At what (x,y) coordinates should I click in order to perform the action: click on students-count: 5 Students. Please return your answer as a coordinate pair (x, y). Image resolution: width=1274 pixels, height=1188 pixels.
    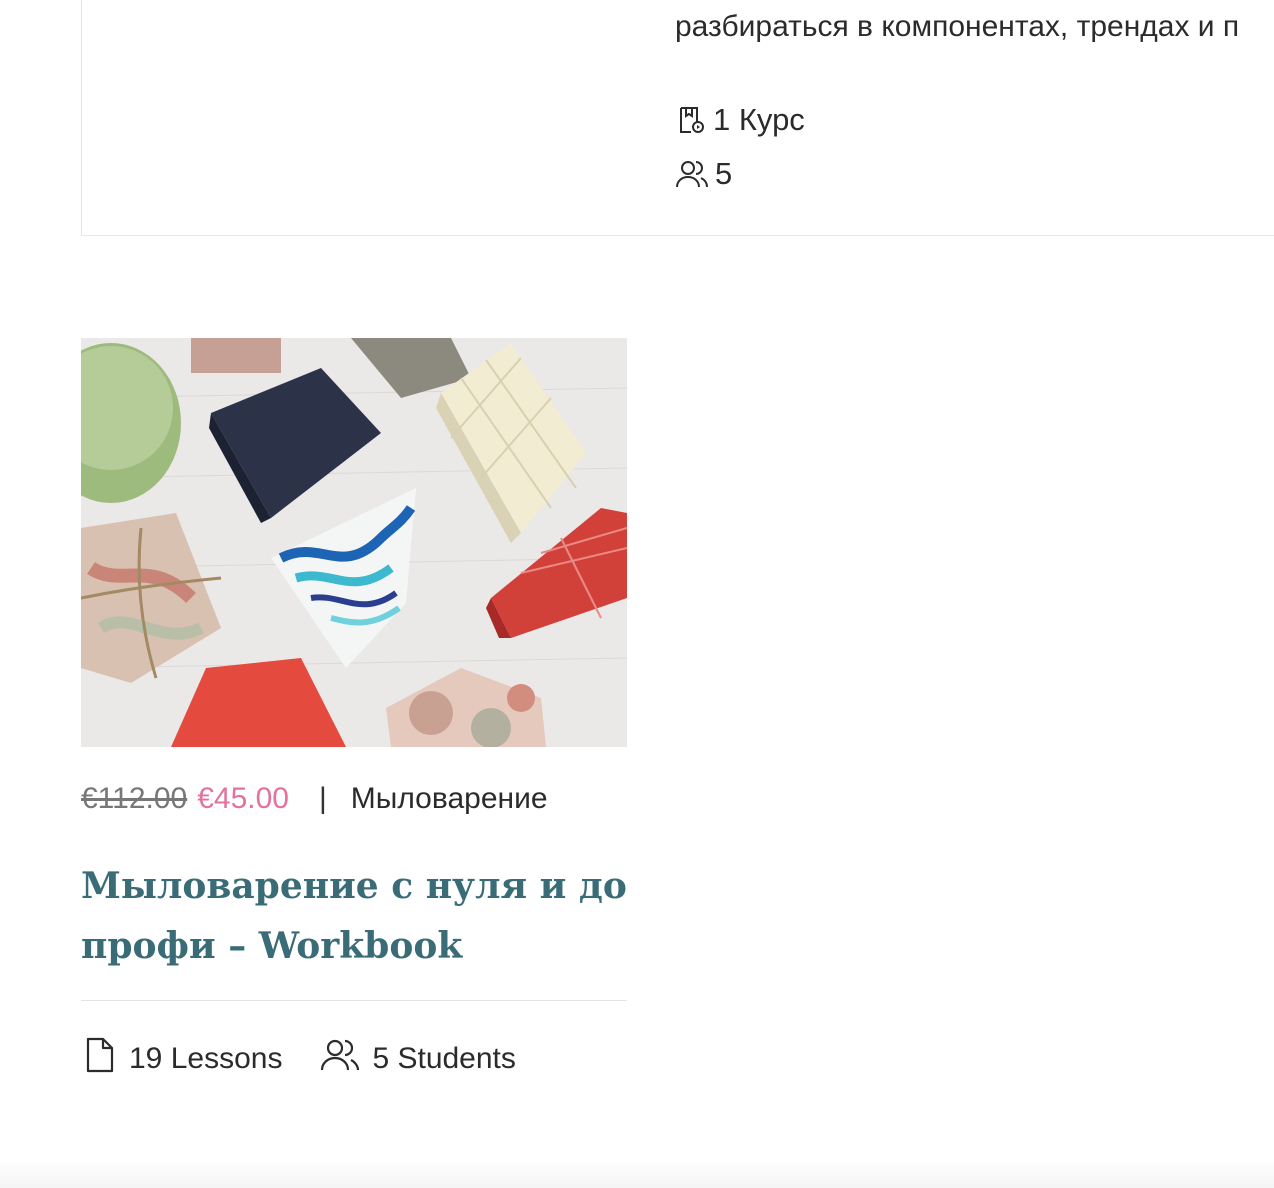
    Looking at the image, I should click on (444, 1058).